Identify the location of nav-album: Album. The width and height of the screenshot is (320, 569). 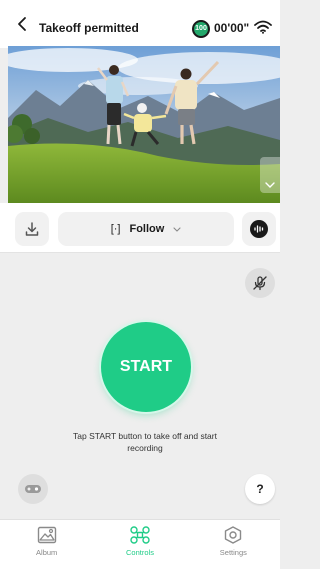
(46, 544).